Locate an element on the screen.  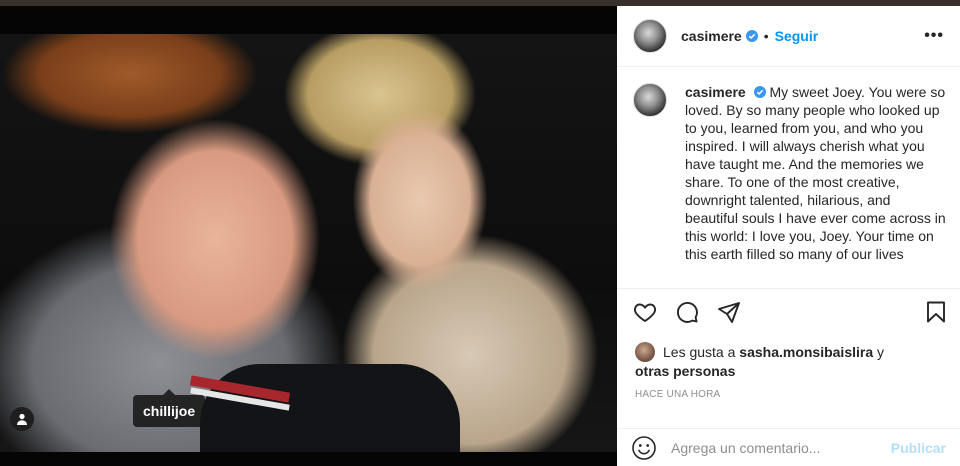
comment-input is located at coordinates (771, 447).